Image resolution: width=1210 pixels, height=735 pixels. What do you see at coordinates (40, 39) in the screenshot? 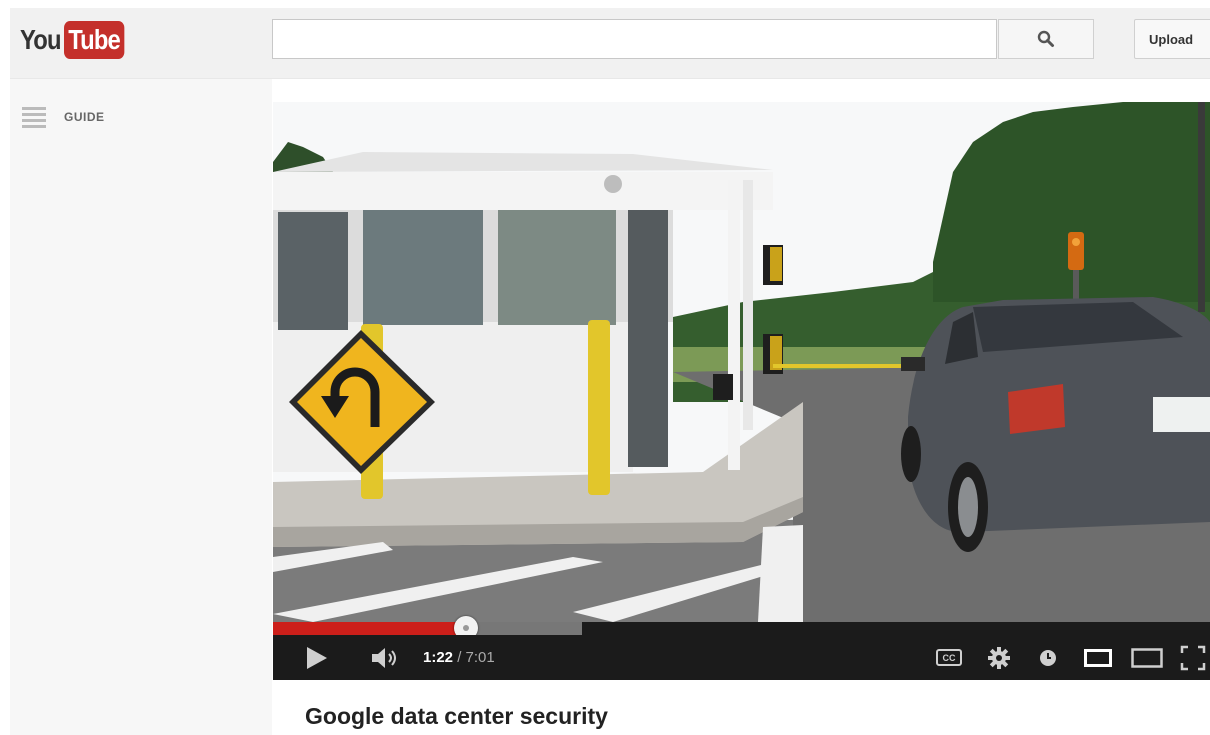
I see `logo-you-text: You` at bounding box center [40, 39].